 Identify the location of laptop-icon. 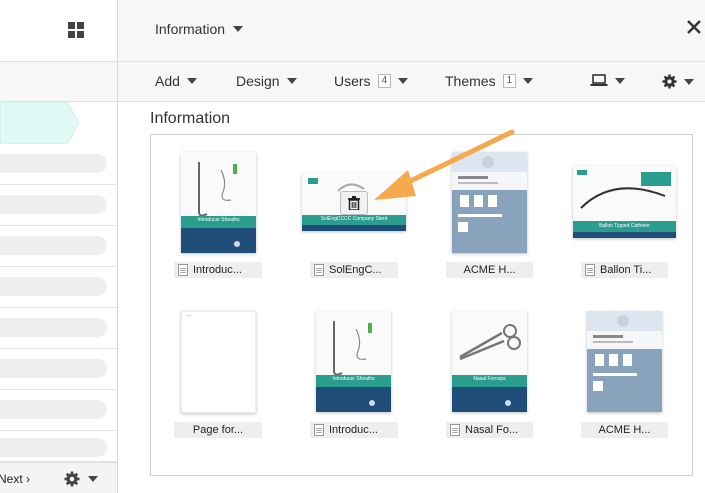
(599, 80).